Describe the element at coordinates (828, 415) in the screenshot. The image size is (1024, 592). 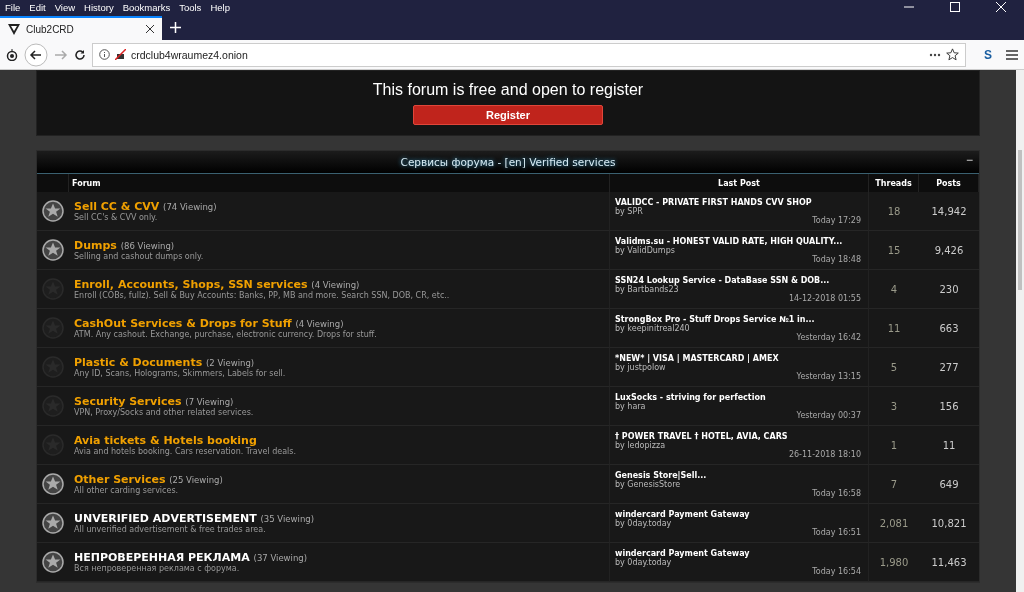
I see `last-post-time: Yesterday 00:37` at that location.